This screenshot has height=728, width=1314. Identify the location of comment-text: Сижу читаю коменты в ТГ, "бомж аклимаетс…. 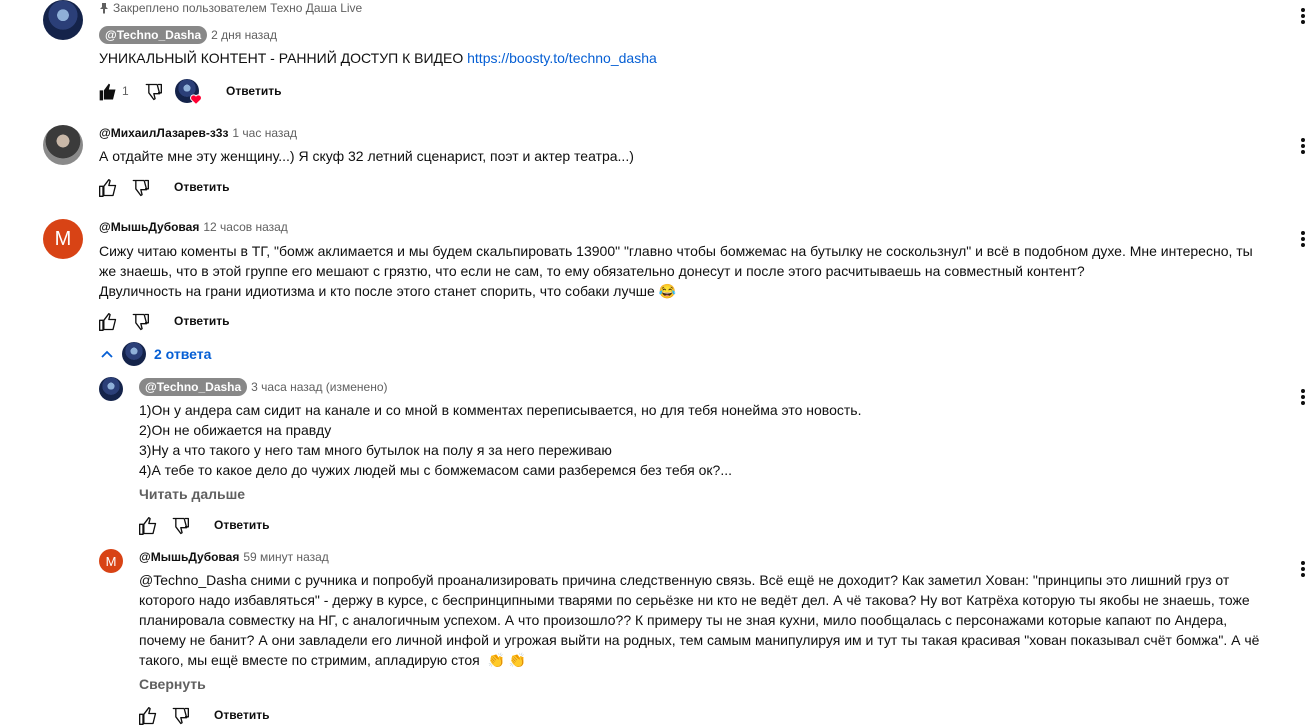
(676, 271).